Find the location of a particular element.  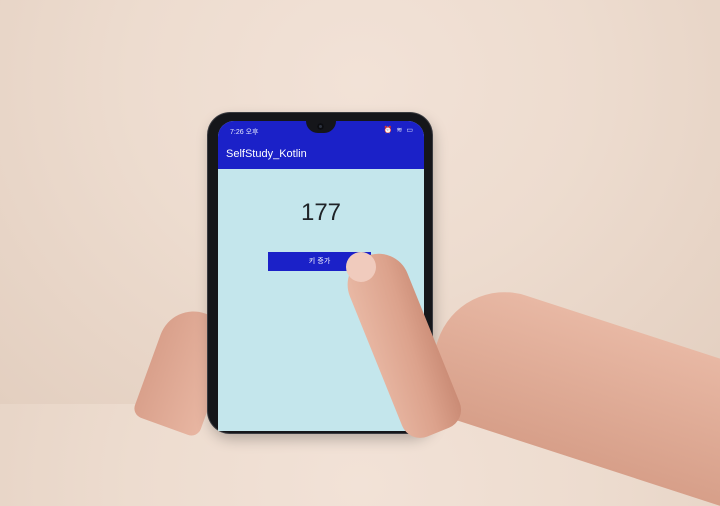

wifi-icon: ≋ is located at coordinates (400, 130).